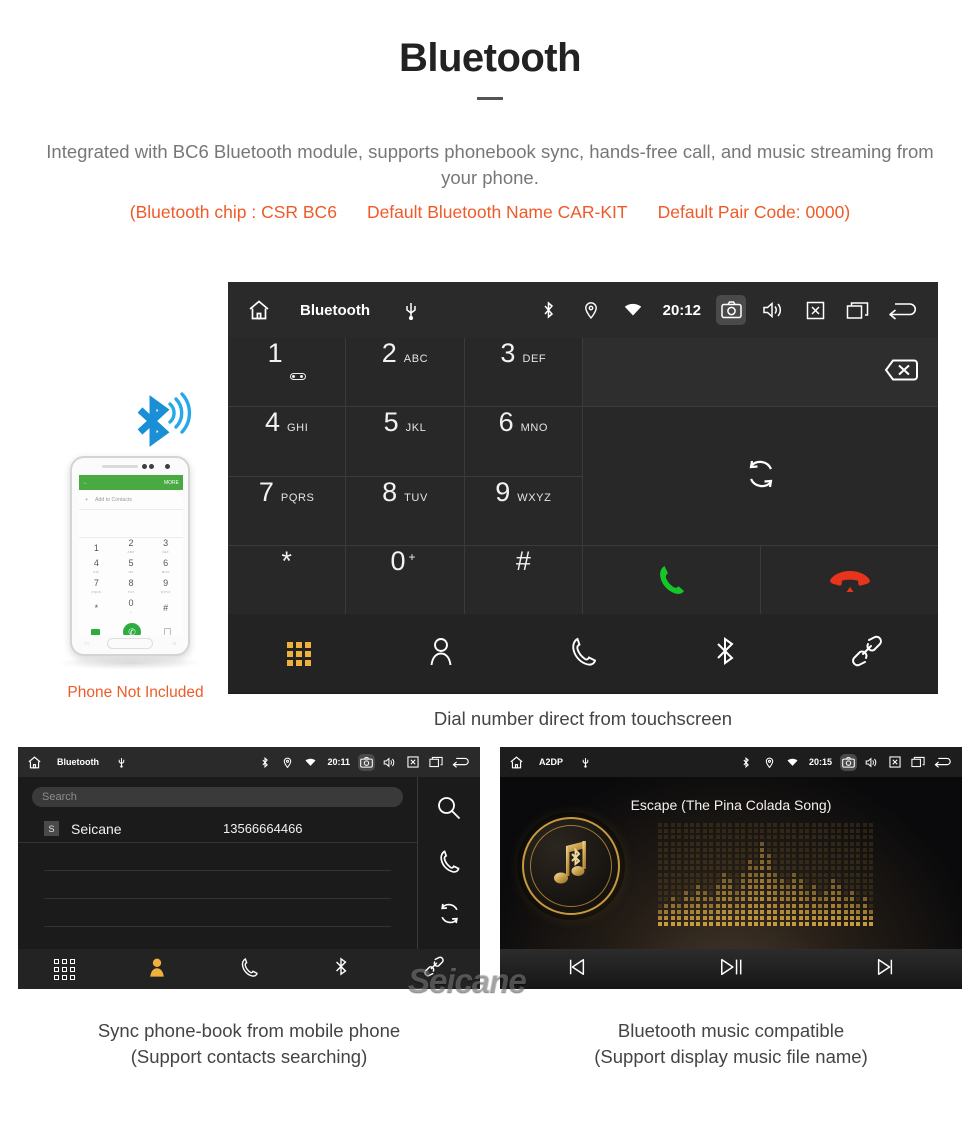 This screenshot has height=1134, width=980. Describe the element at coordinates (523, 510) in the screenshot. I see `key-9: 9 WXYZ` at that location.